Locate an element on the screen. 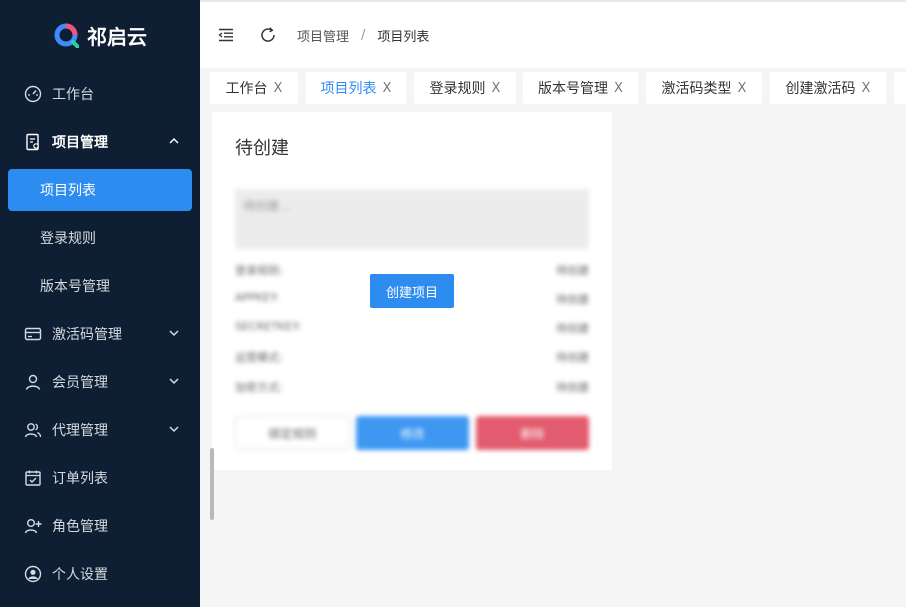 The width and height of the screenshot is (906, 607). sidebar-item-label: 代理管理 is located at coordinates (80, 431).